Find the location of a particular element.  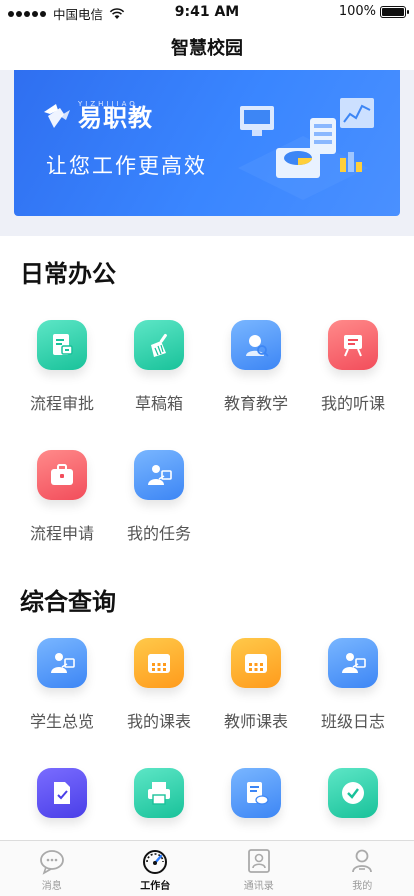

contacts-icon is located at coordinates (258, 861).